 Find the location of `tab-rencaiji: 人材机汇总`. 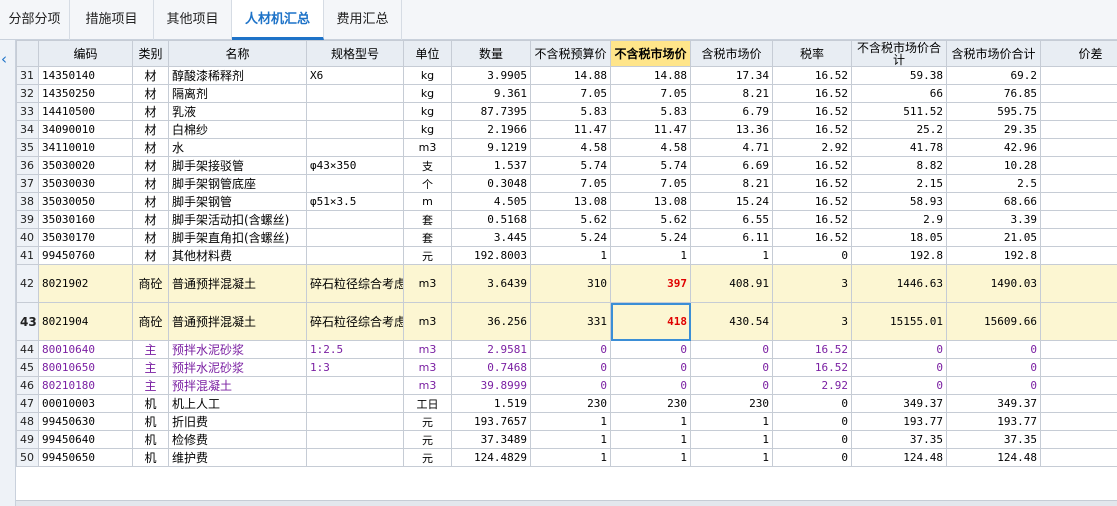

tab-rencaiji: 人材机汇总 is located at coordinates (278, 20).